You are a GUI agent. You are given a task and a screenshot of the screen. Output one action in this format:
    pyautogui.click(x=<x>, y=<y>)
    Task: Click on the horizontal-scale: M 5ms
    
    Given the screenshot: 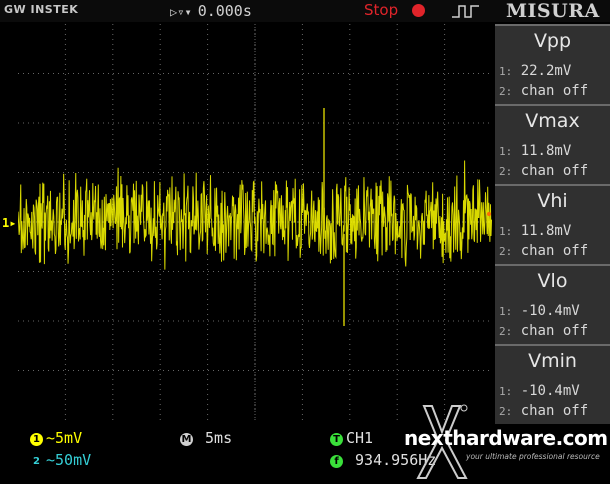 What is the action you would take?
    pyautogui.click(x=206, y=438)
    